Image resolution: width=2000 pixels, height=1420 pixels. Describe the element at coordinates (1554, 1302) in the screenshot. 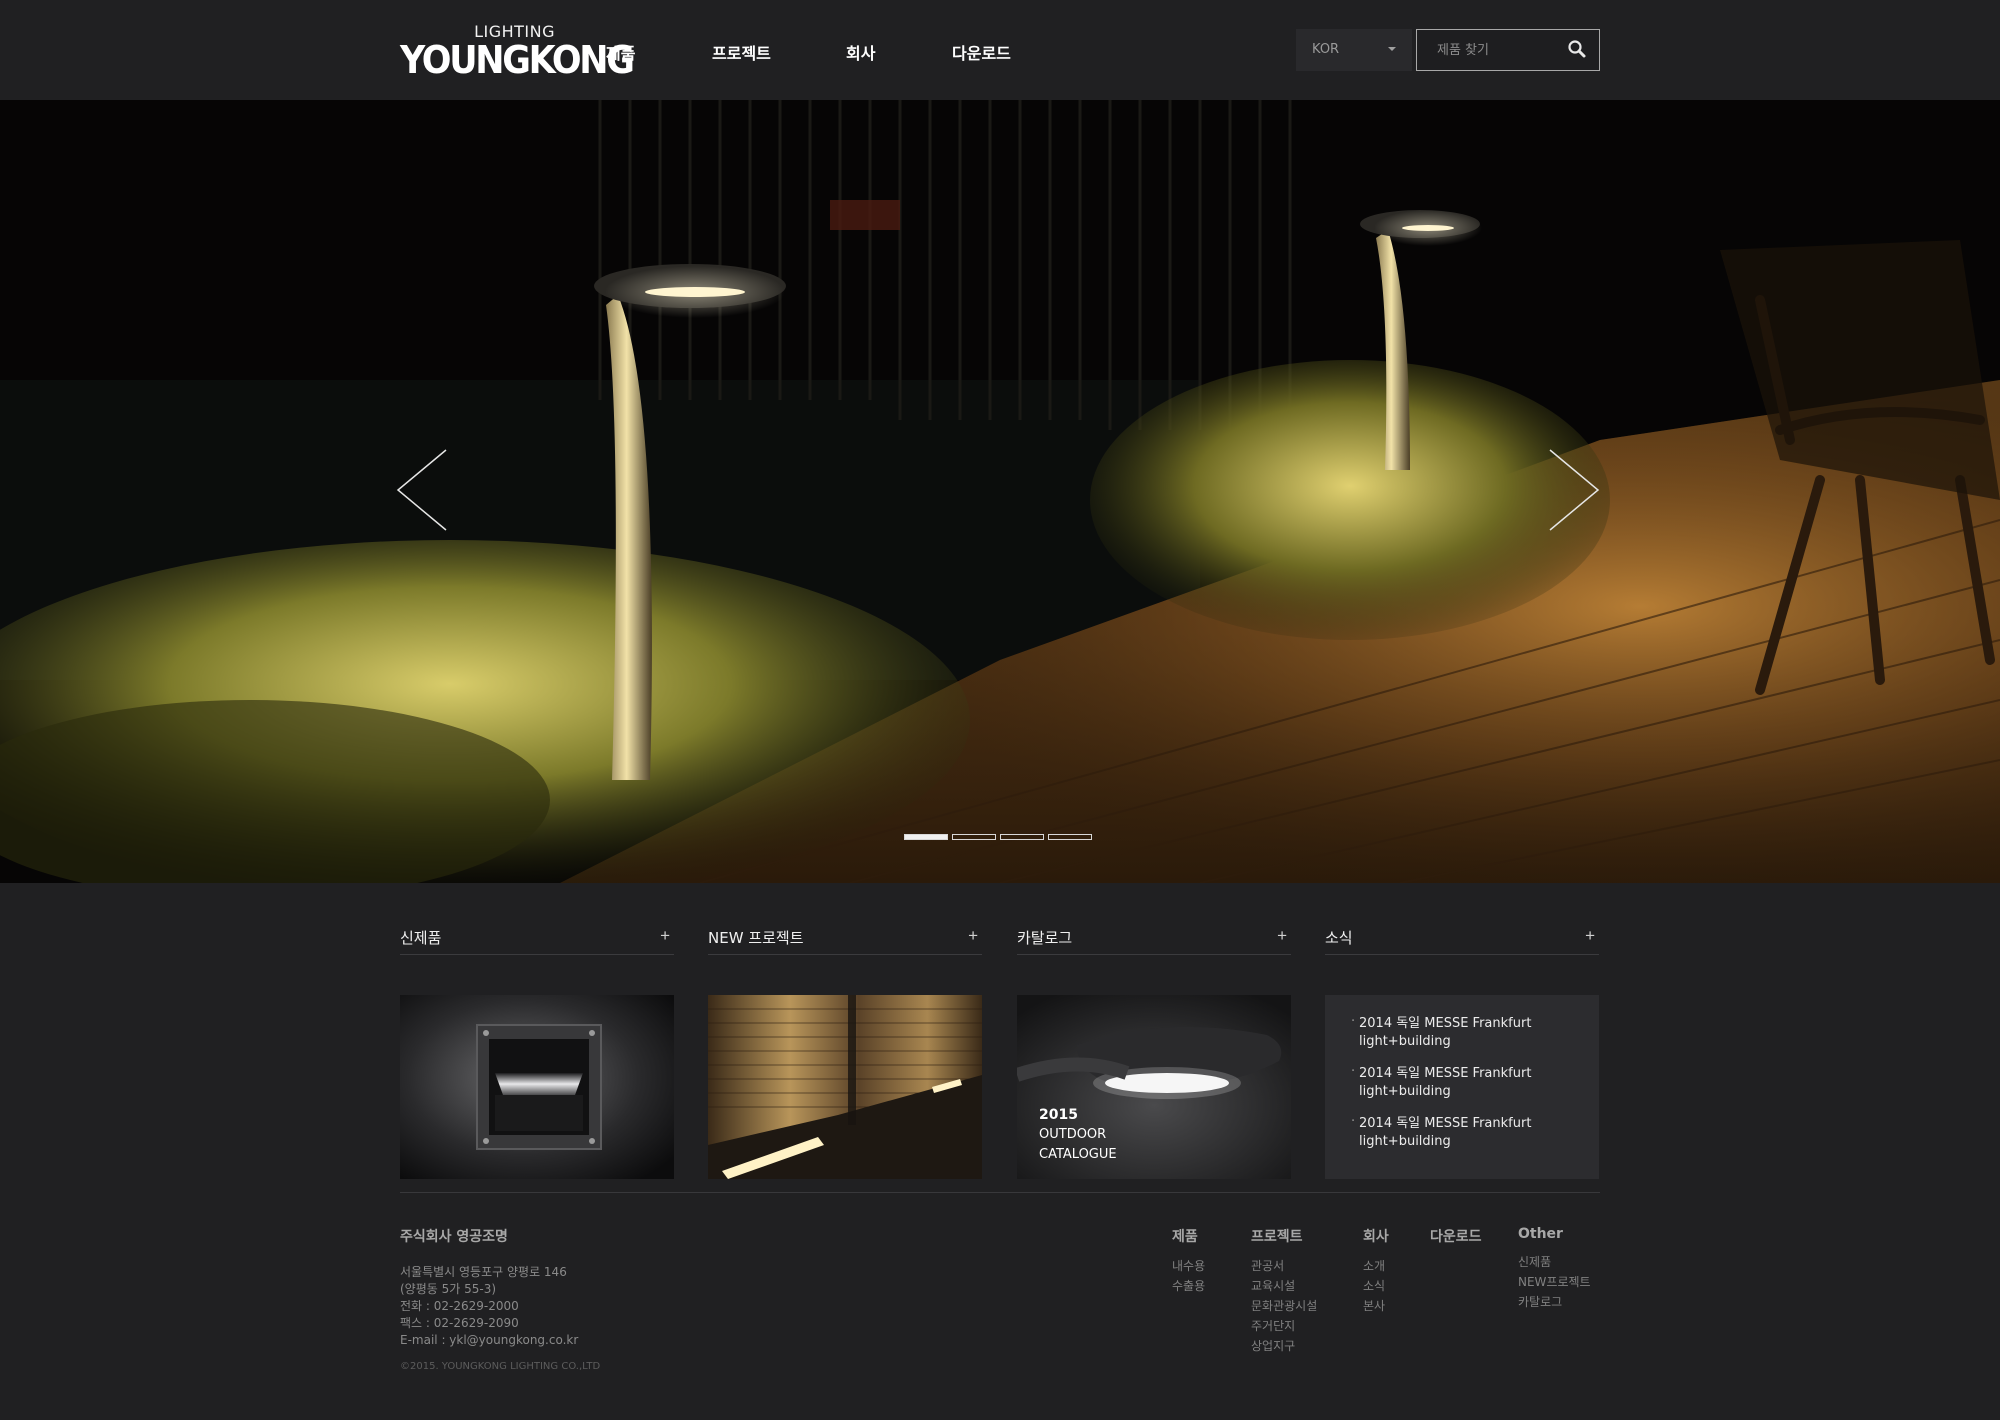

I see `footer-link: 카탈로그` at that location.